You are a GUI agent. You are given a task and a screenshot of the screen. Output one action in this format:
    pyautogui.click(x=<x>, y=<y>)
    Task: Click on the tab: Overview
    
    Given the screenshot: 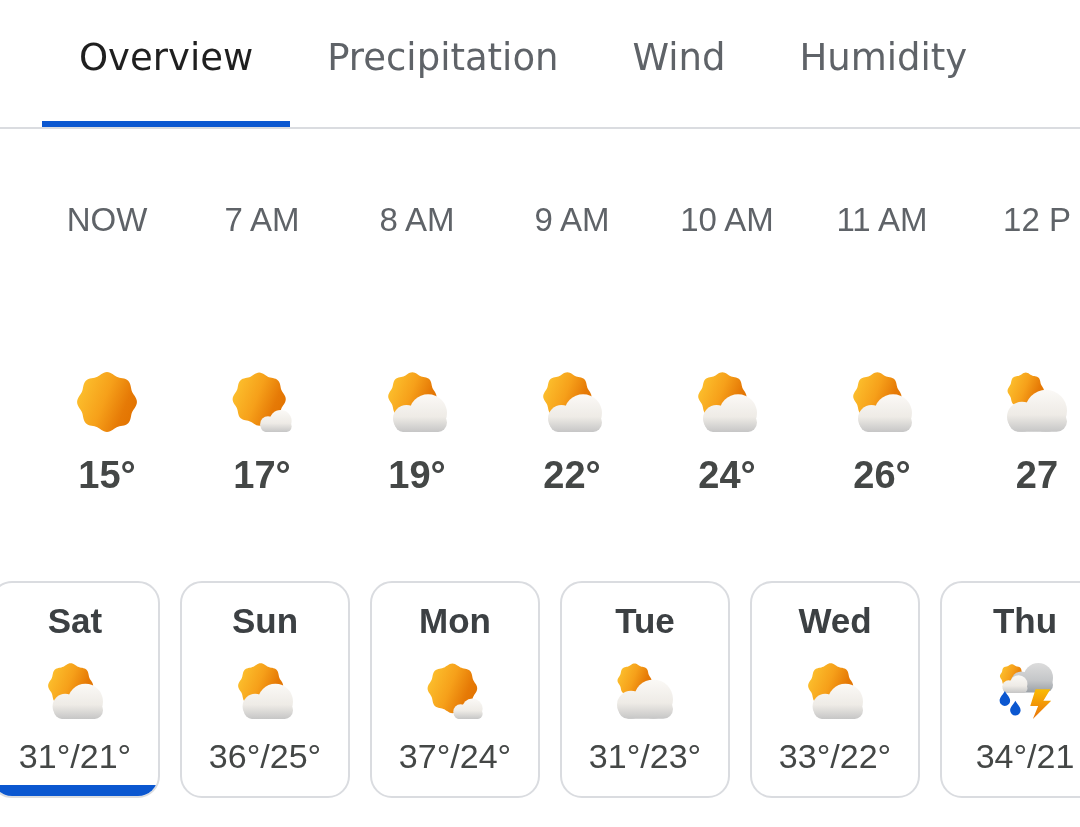 What is the action you would take?
    pyautogui.click(x=166, y=63)
    